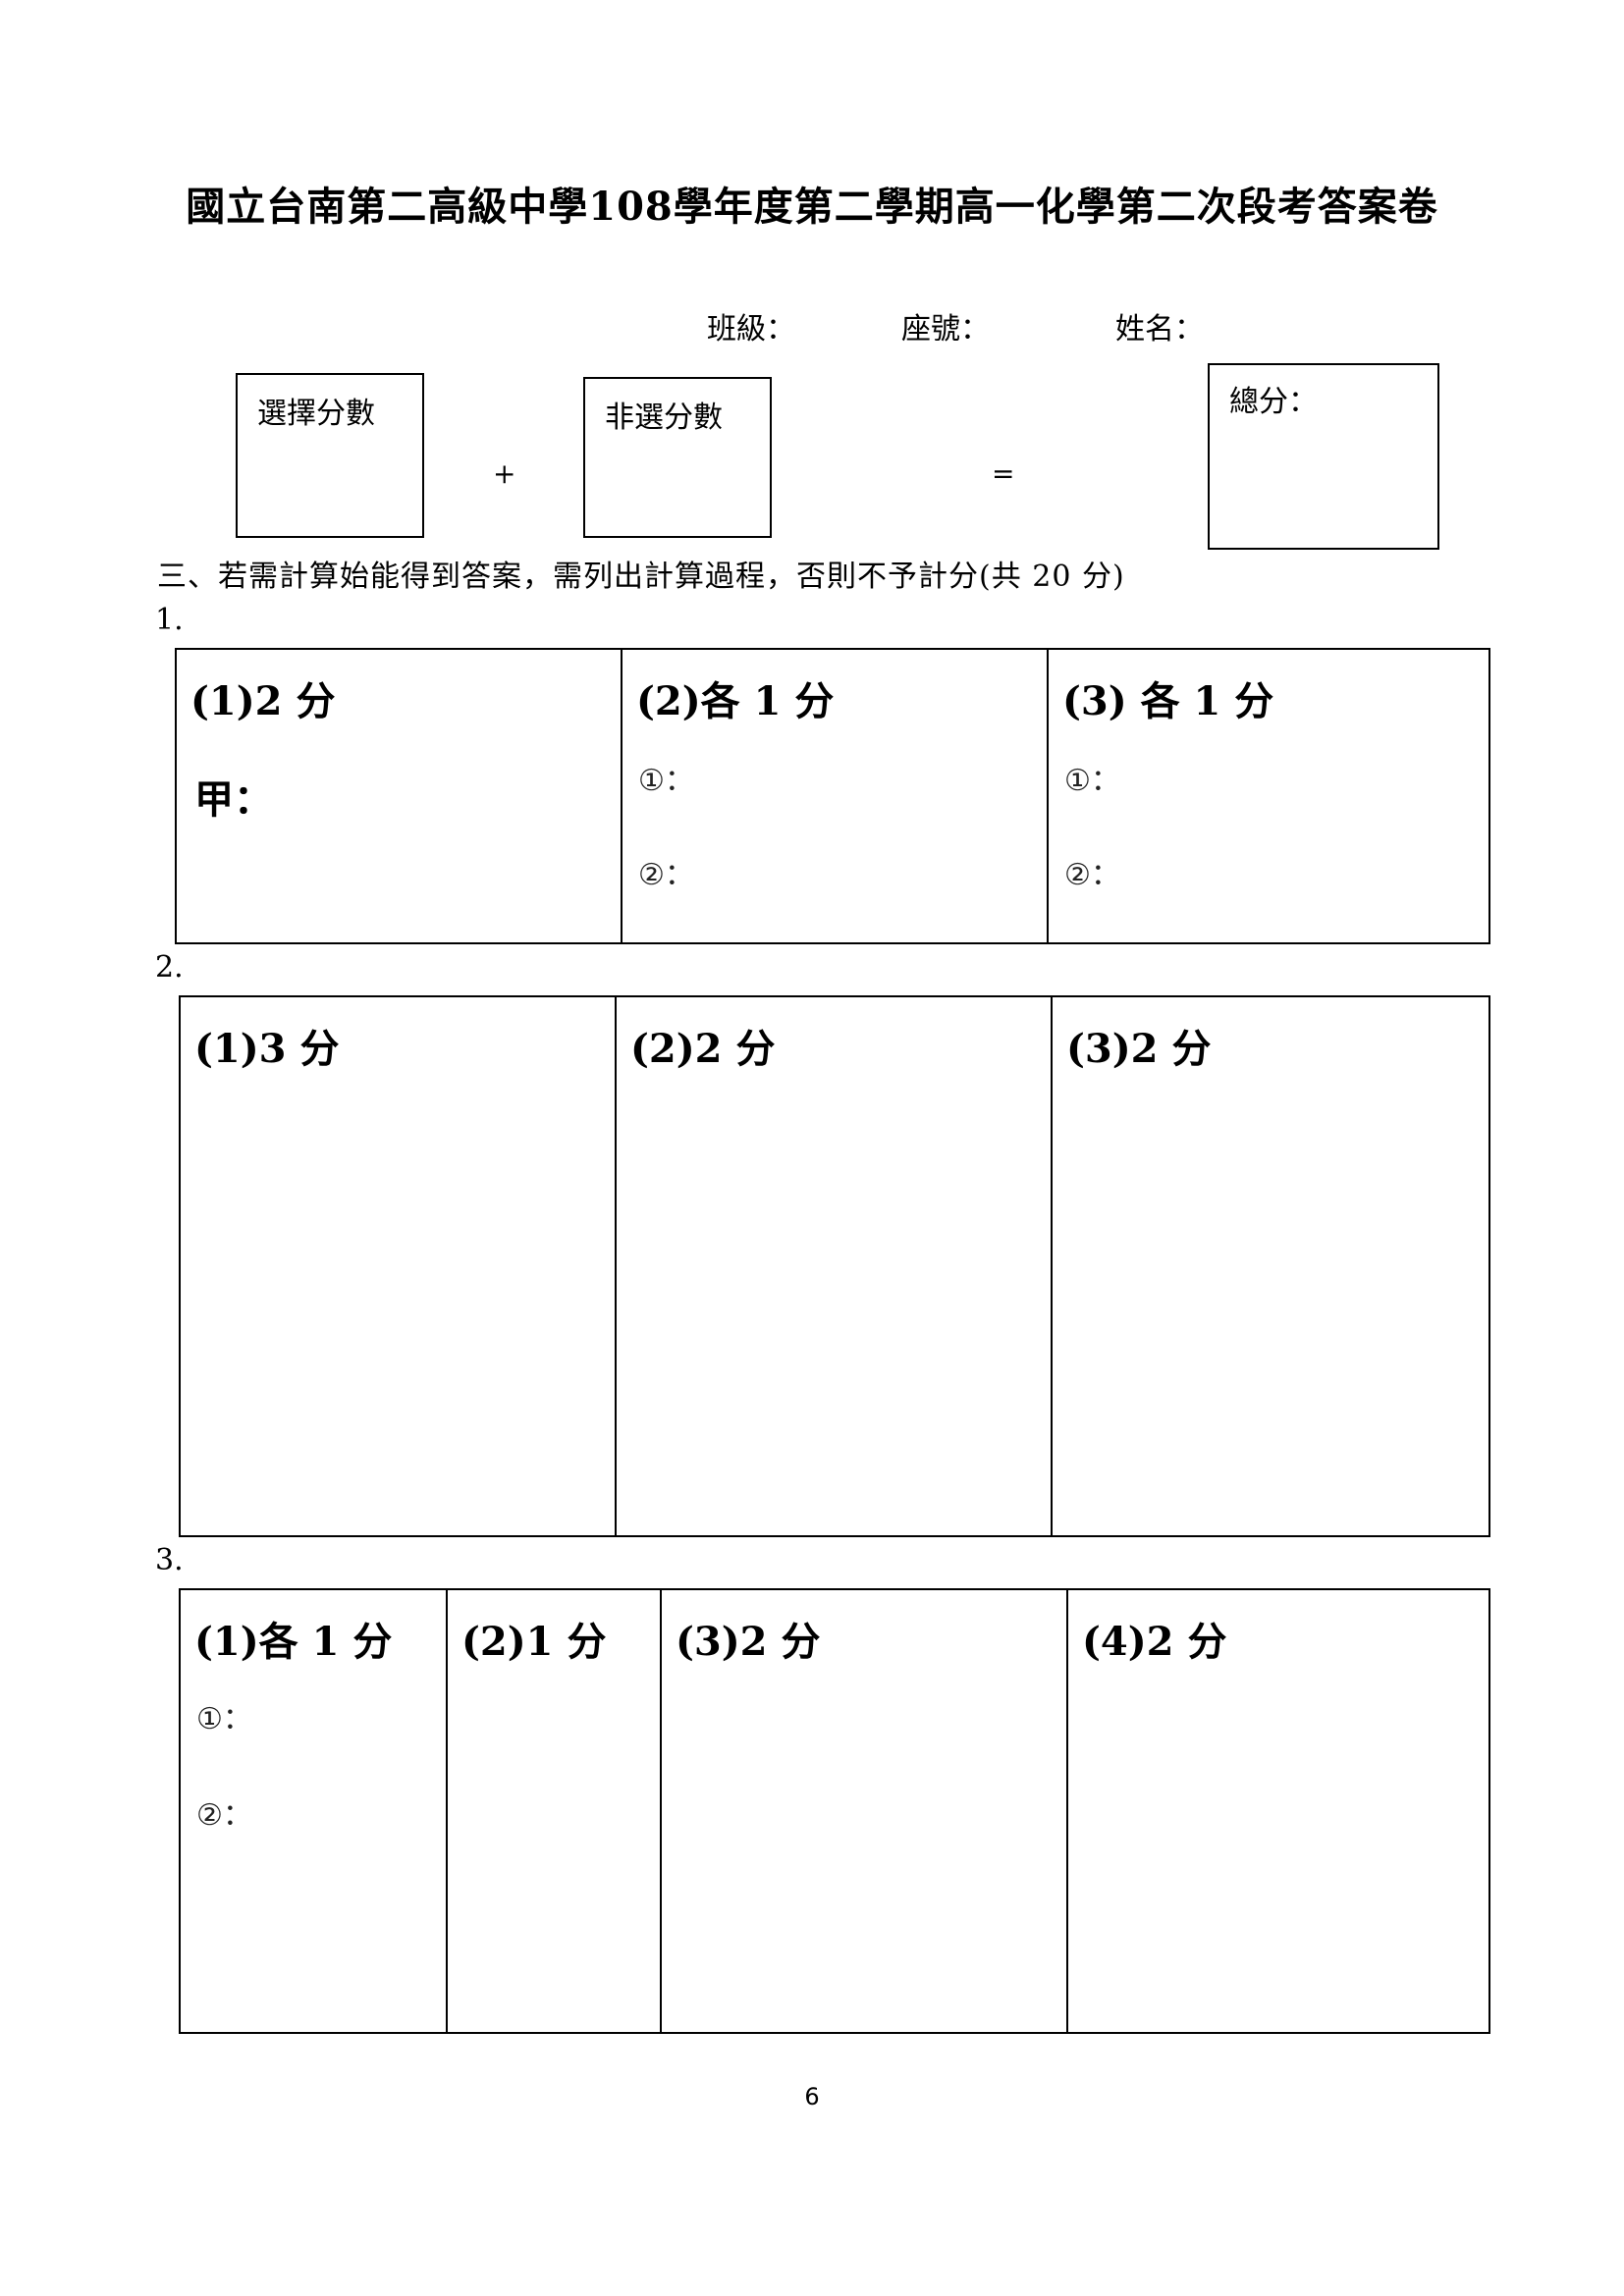 The image size is (1624, 2296). What do you see at coordinates (1268, 796) in the screenshot?
I see `q1-answer-cell-3: (3) 各 1 分 ①： ②：` at bounding box center [1268, 796].